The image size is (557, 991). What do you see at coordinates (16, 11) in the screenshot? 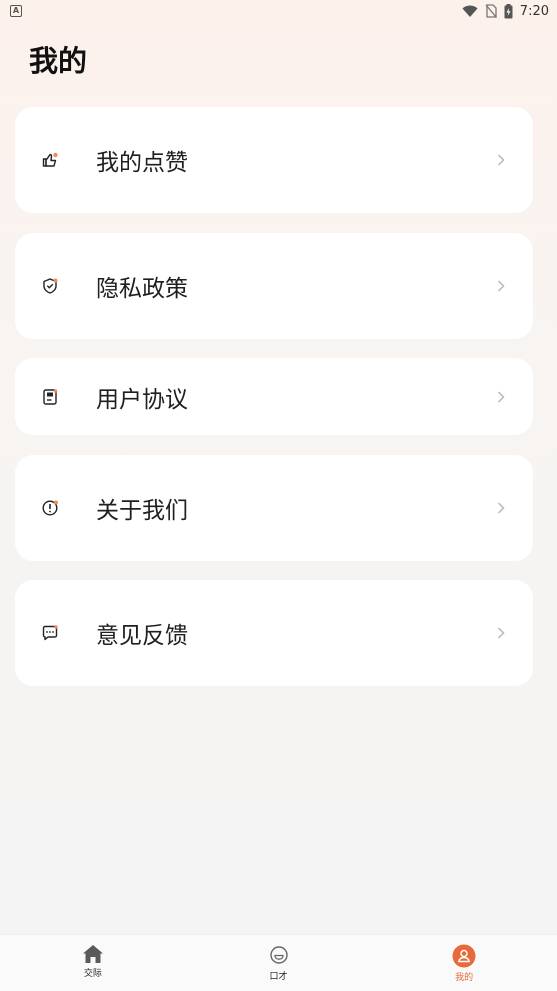
I see `app-notification-icon: A` at bounding box center [16, 11].